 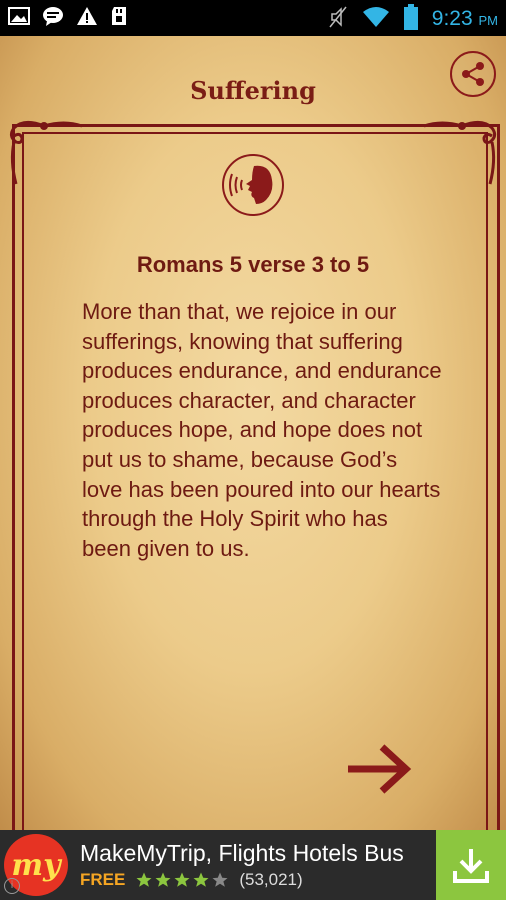 I want to click on left-corner-ornament, so click(x=46, y=153).